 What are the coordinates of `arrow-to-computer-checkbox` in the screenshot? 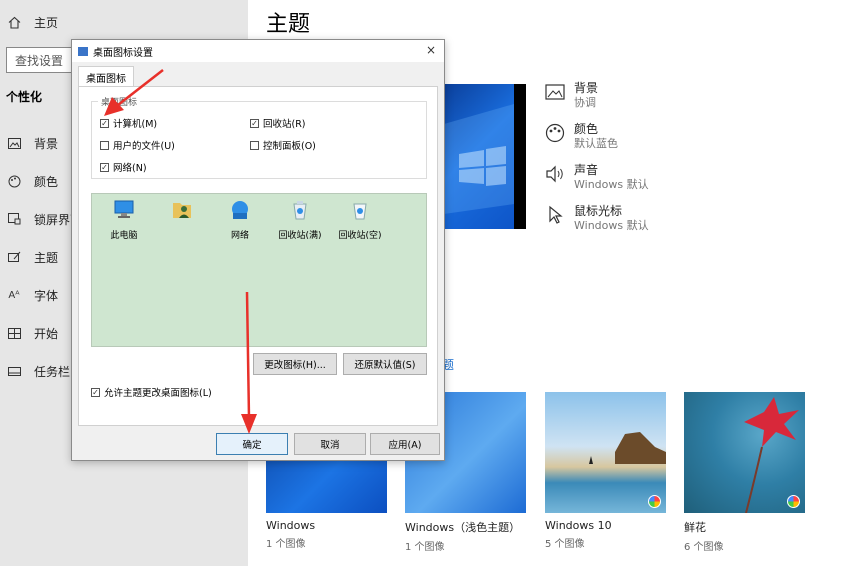 It's located at (134, 92).